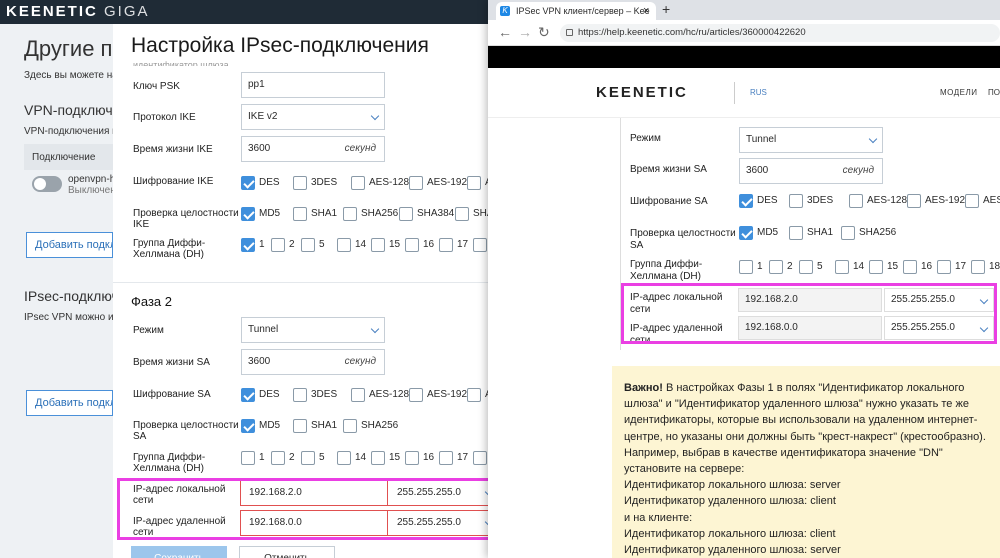  What do you see at coordinates (576, 11) in the screenshot?
I see `browser-tab: K IPSec VPN клиент/сервер – Kee ×` at bounding box center [576, 11].